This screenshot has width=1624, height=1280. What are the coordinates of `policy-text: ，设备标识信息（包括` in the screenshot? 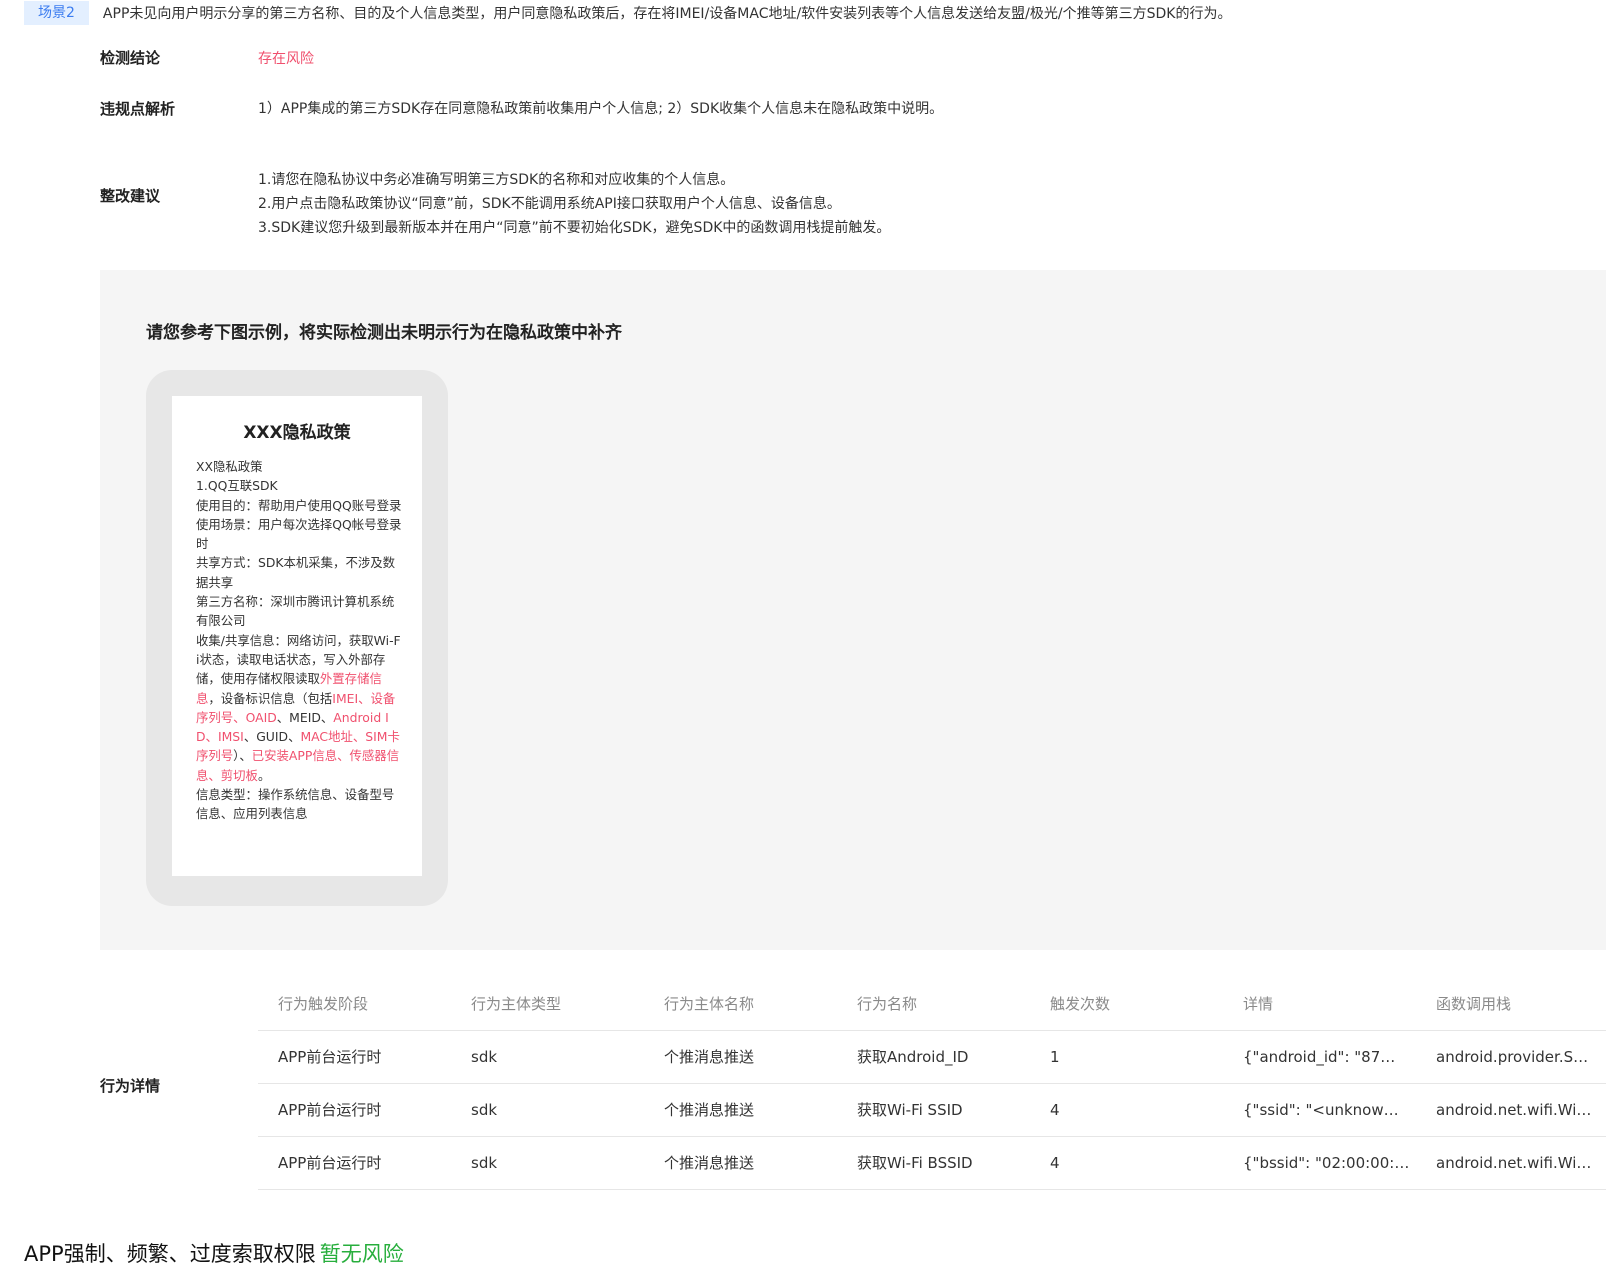 It's located at (270, 698).